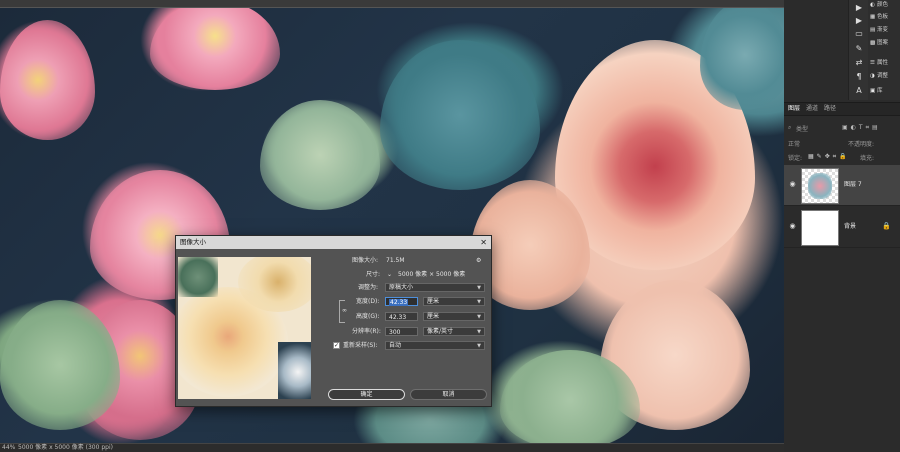 The width and height of the screenshot is (900, 452). I want to click on layers-panel-tabs: 图层 通道 路径, so click(842, 109).